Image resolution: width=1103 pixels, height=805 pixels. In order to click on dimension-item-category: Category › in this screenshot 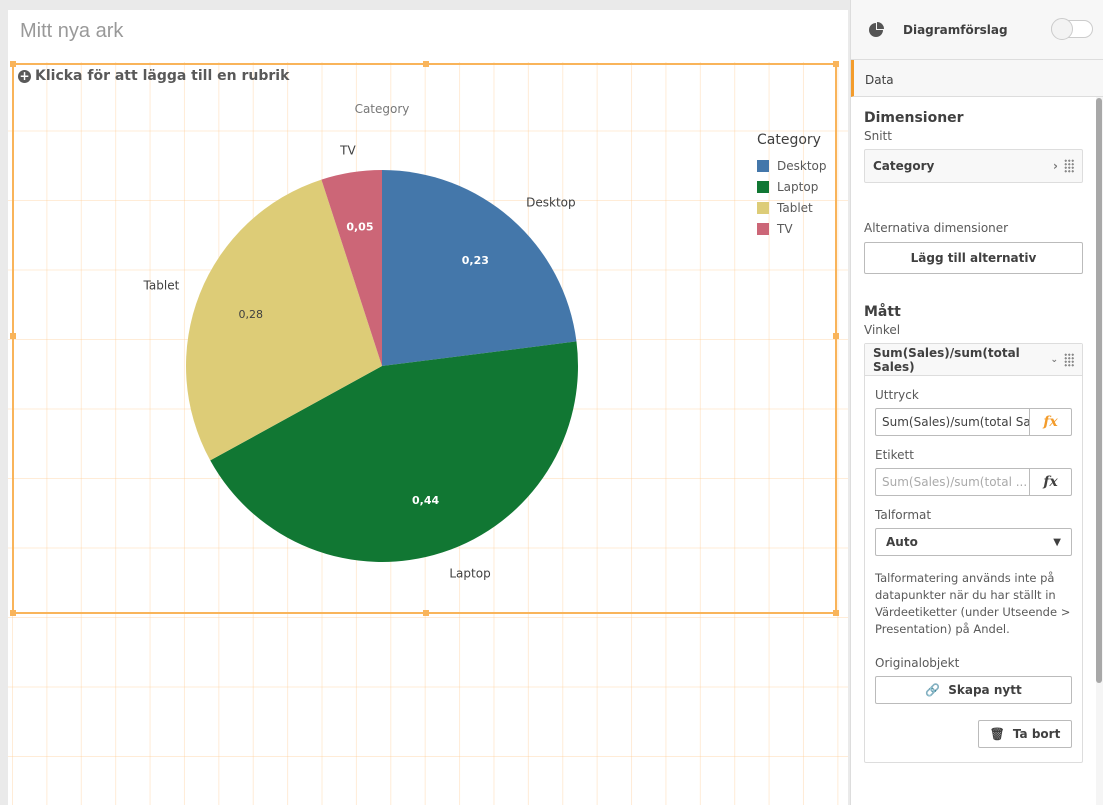, I will do `click(973, 166)`.